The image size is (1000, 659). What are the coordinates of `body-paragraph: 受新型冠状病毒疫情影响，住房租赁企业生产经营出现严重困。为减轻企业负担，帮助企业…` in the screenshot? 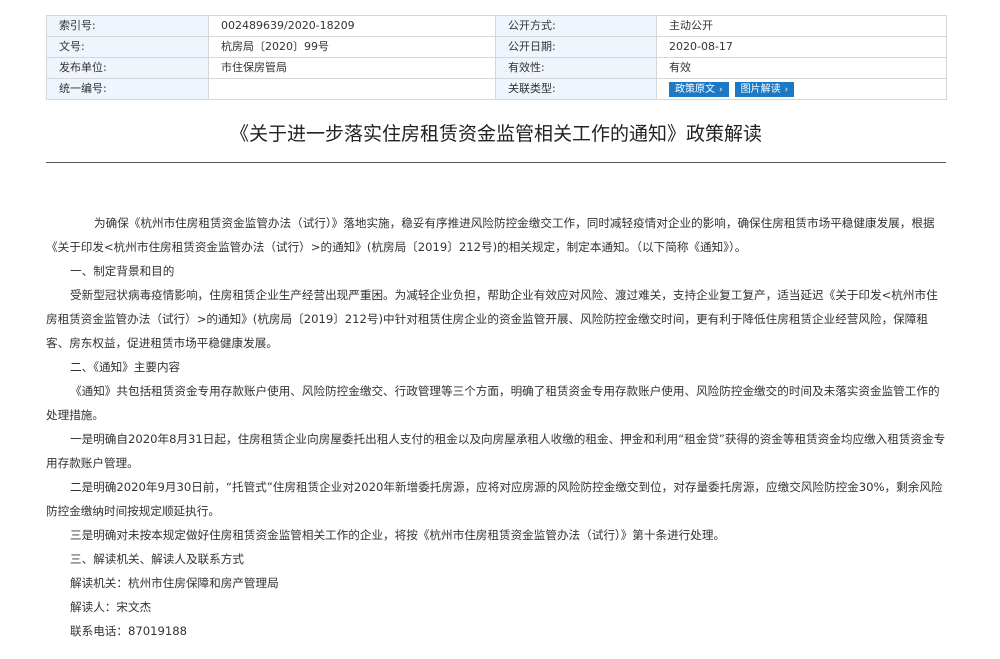 It's located at (492, 319).